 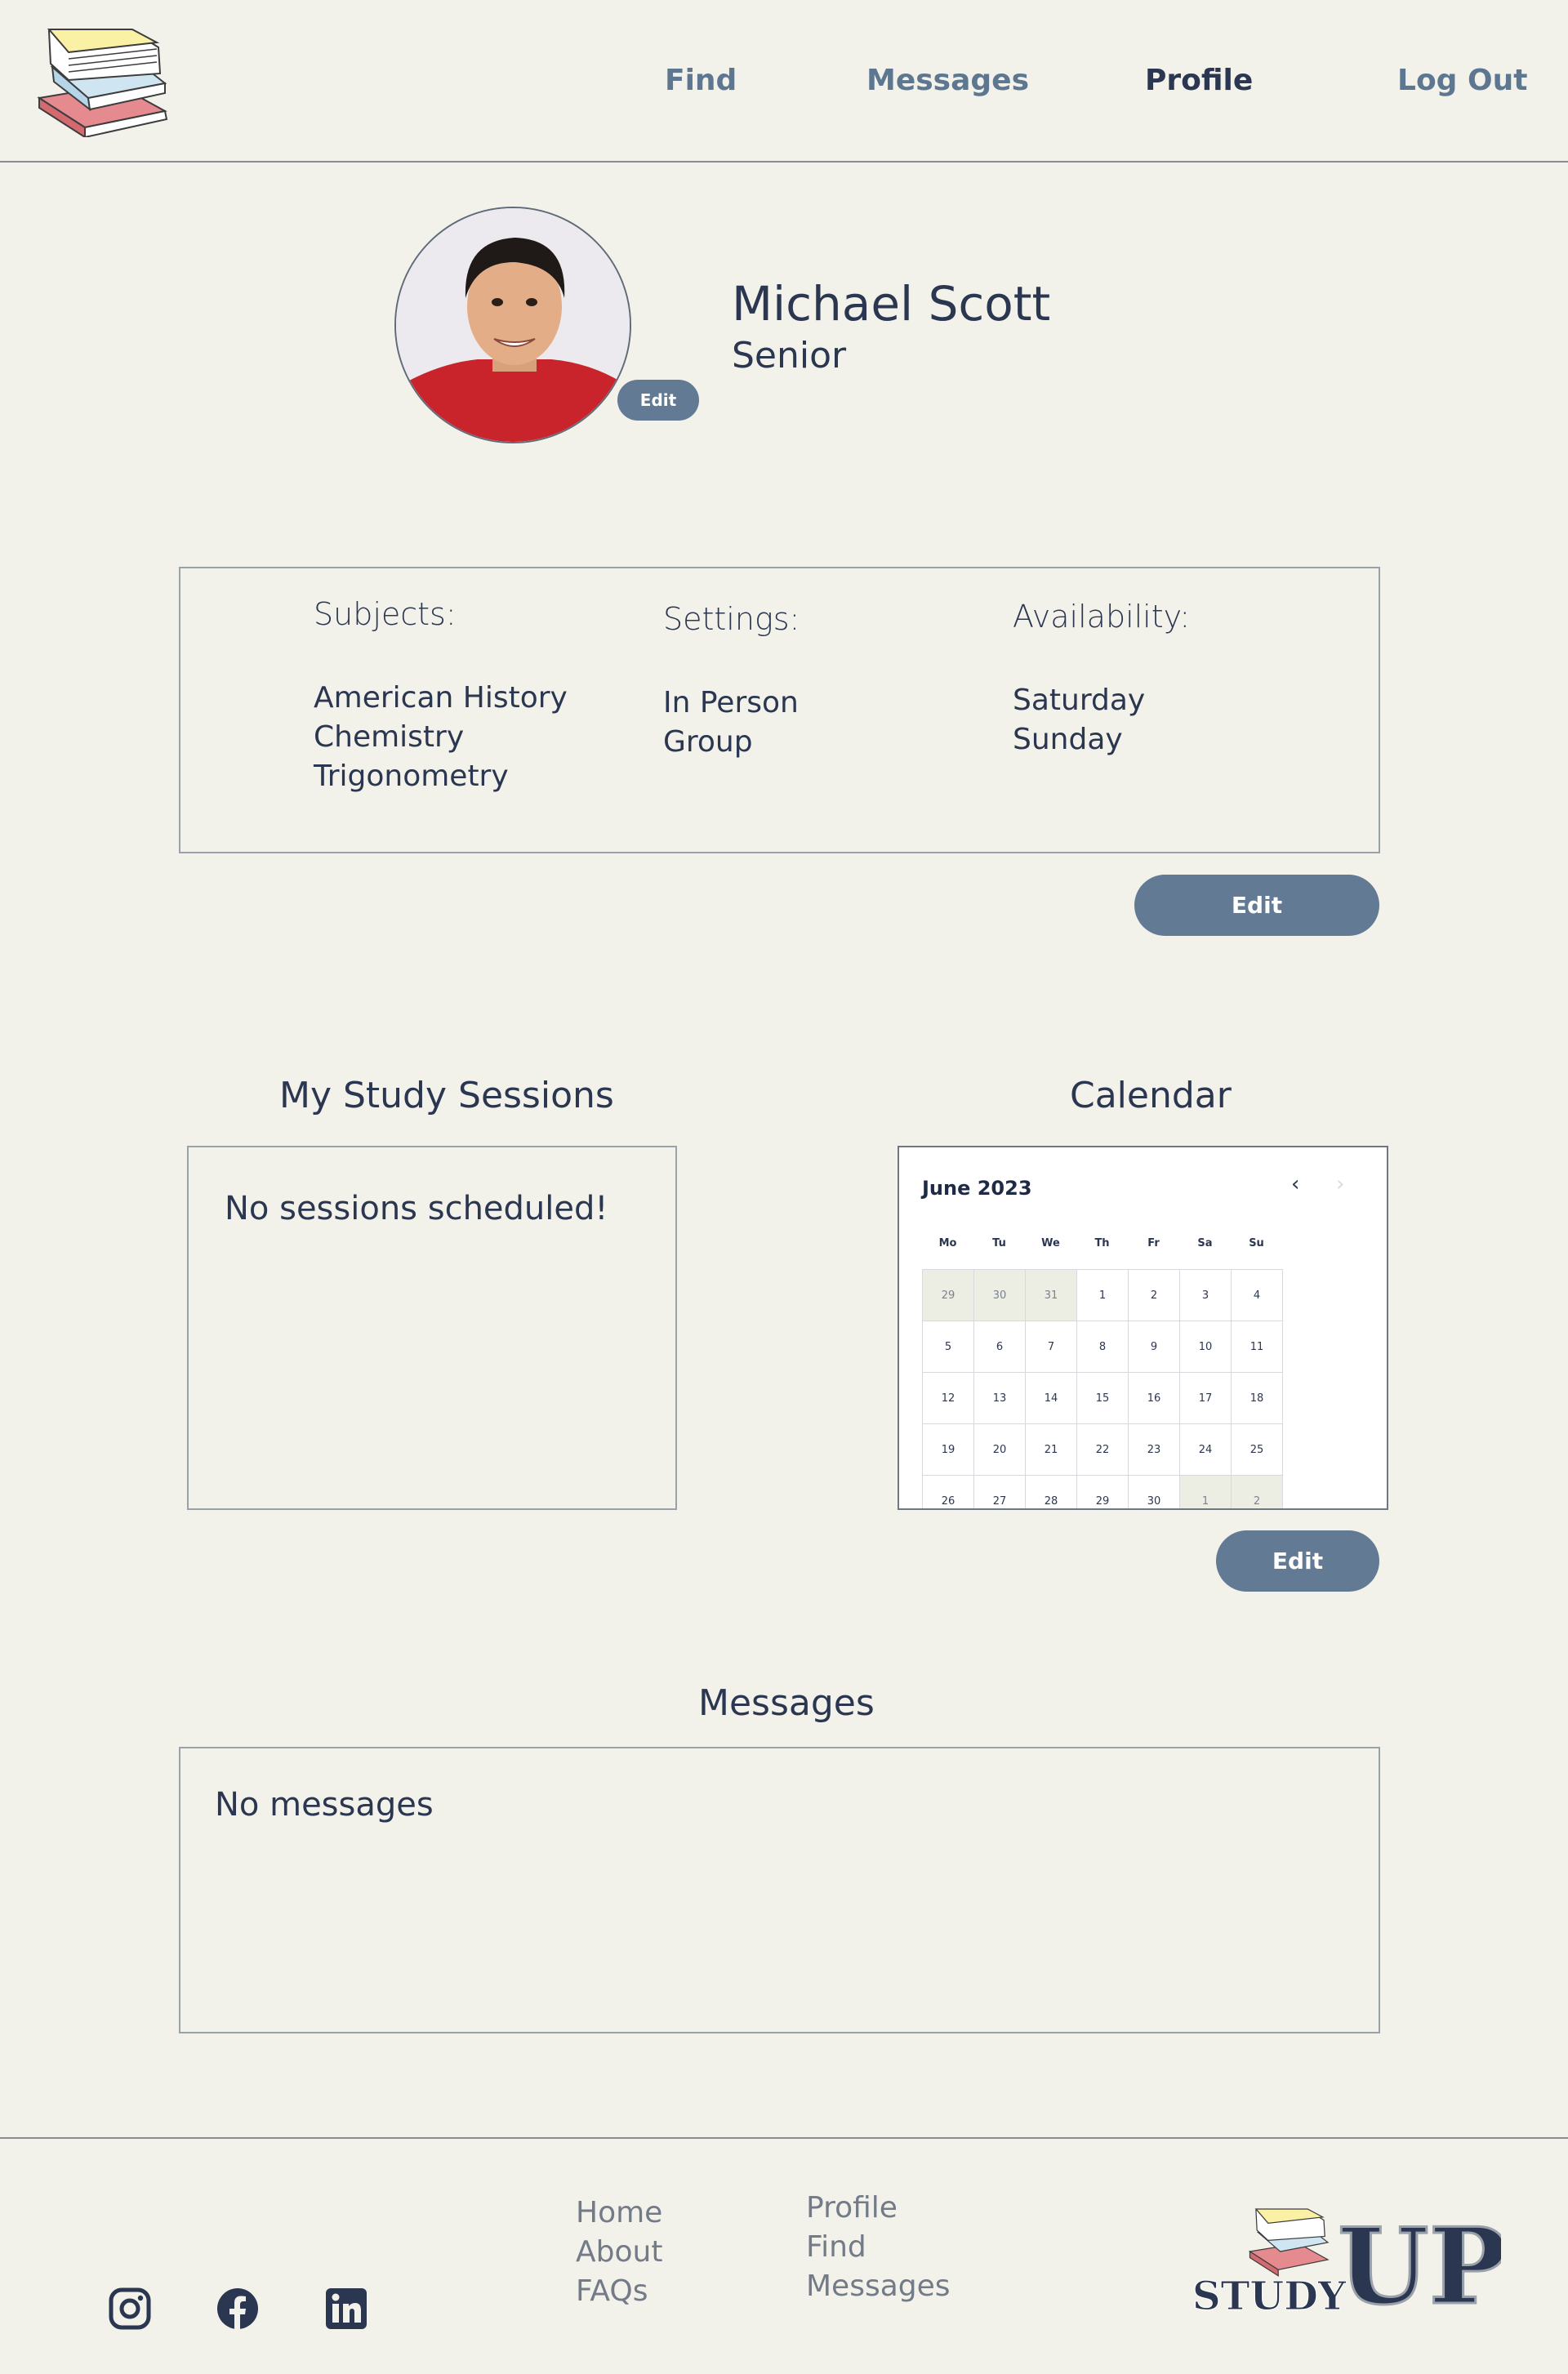 I want to click on calendar-day: 11, so click(x=1257, y=1347).